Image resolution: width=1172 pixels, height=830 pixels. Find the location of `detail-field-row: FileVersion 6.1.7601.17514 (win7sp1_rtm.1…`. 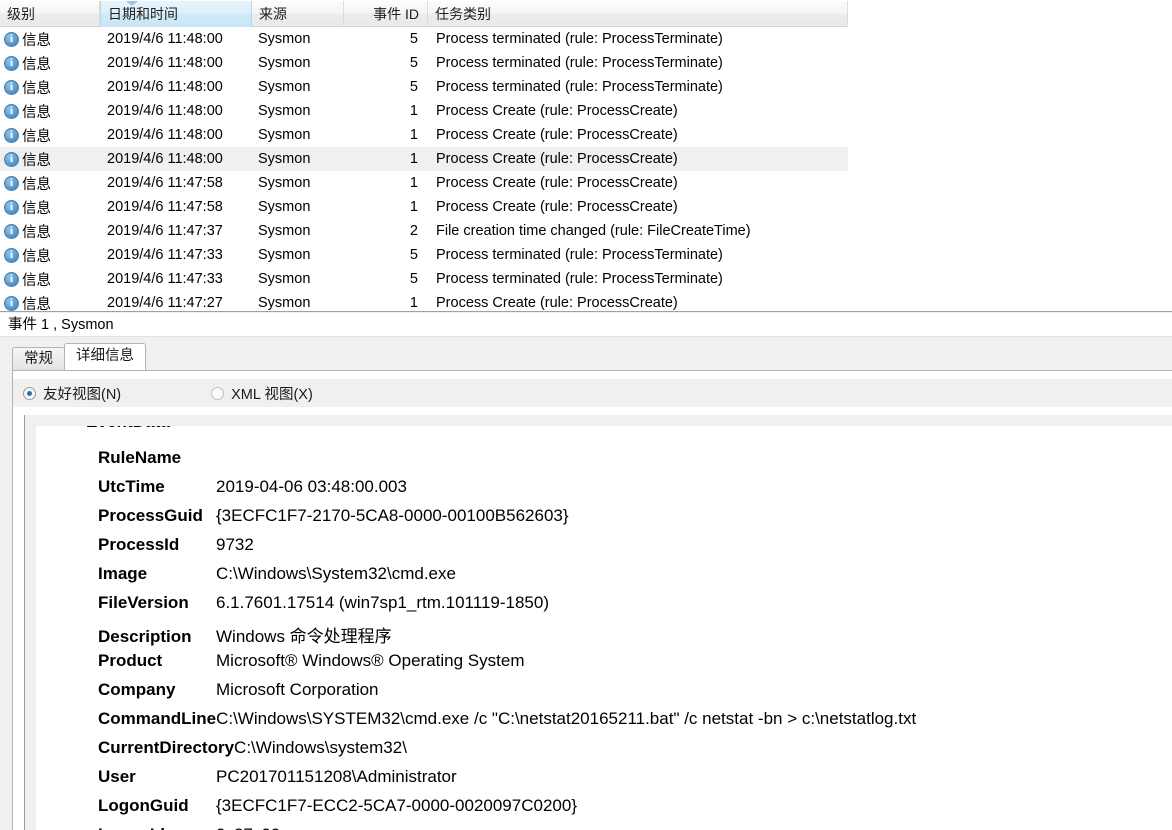

detail-field-row: FileVersion 6.1.7601.17514 (win7sp1_rtm.1… is located at coordinates (604, 607).